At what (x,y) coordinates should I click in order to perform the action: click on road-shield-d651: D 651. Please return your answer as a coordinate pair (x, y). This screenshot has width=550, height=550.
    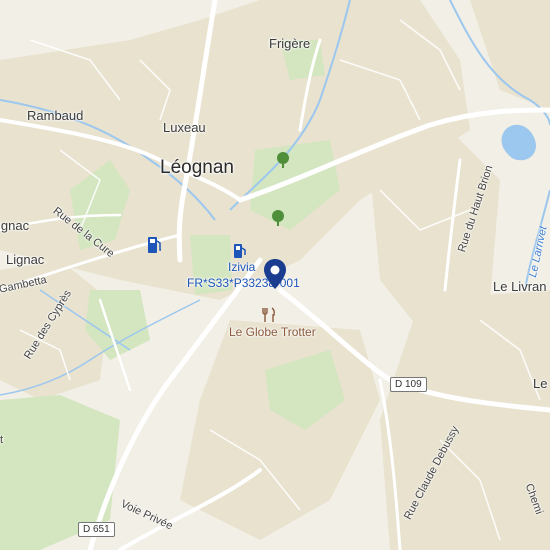
    Looking at the image, I should click on (96, 529).